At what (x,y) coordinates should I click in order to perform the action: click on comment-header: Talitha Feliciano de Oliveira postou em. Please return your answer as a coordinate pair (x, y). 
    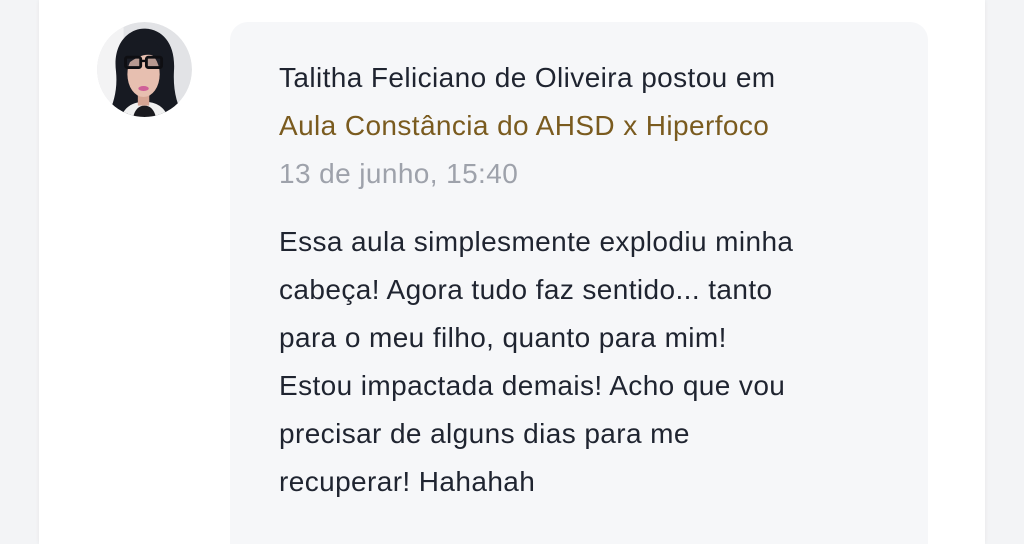
    Looking at the image, I should click on (583, 78).